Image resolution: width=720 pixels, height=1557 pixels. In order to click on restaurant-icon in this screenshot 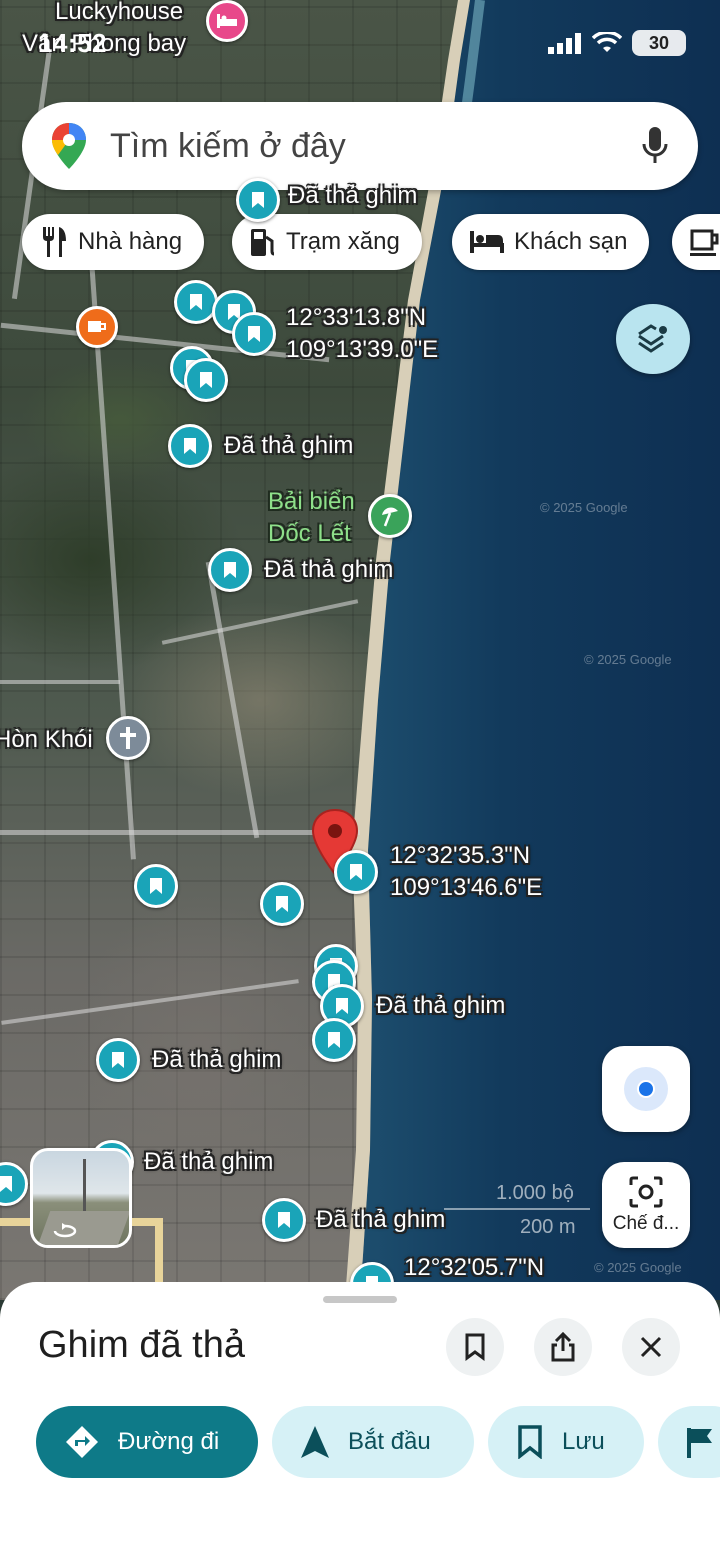, I will do `click(54, 242)`.